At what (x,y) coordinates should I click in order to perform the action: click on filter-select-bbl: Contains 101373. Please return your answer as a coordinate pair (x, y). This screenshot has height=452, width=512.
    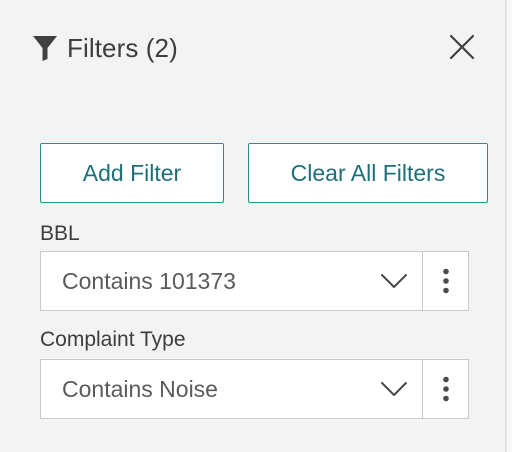
    Looking at the image, I should click on (231, 281).